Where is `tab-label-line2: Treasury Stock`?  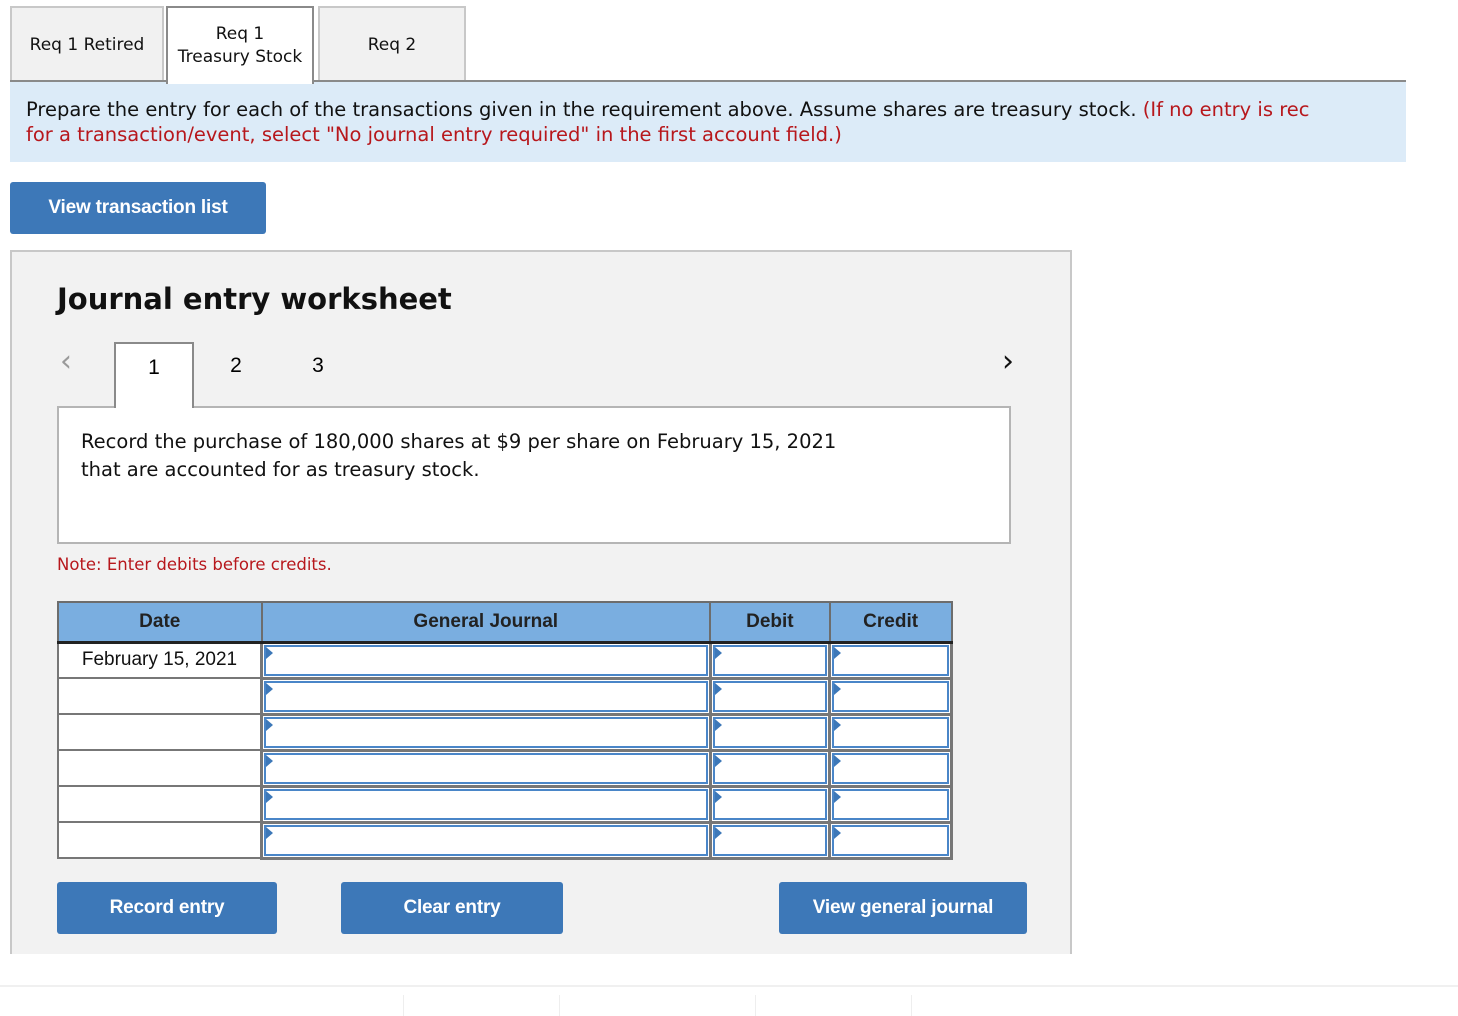 tab-label-line2: Treasury Stock is located at coordinates (240, 57).